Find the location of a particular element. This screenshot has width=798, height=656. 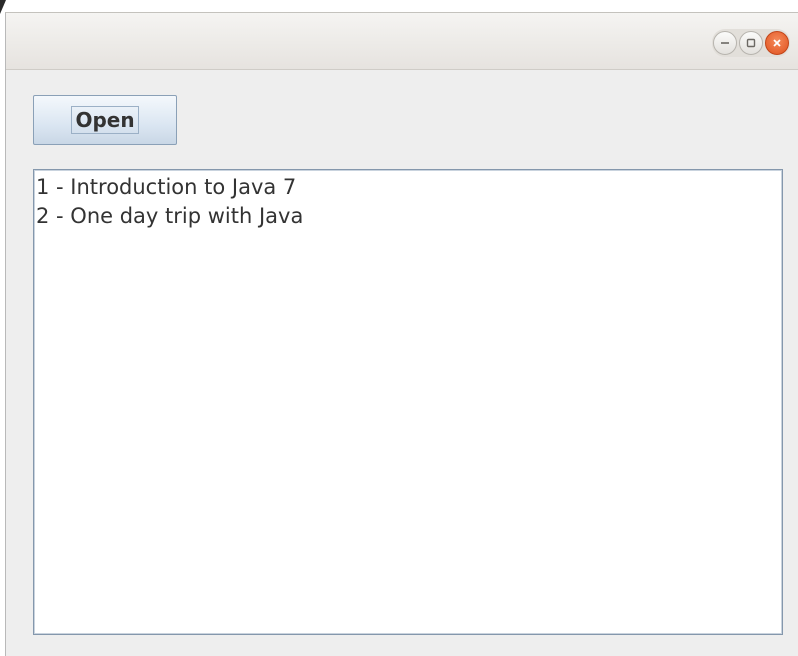

window-controls is located at coordinates (751, 43).